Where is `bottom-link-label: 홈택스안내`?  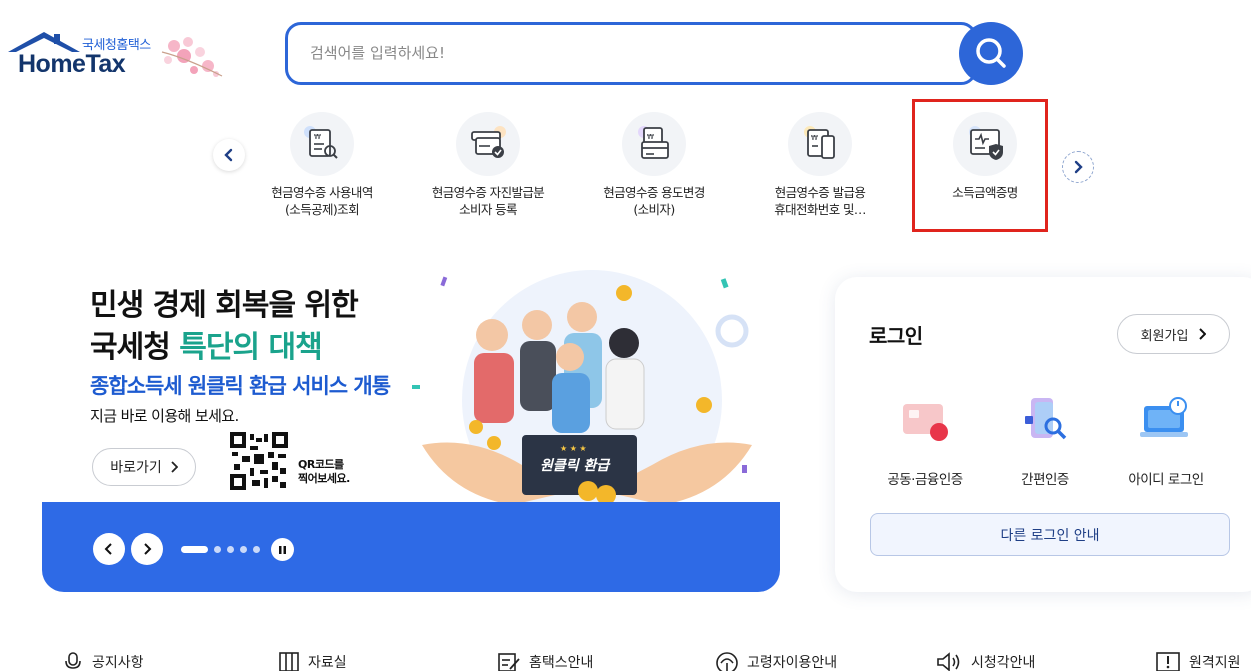 bottom-link-label: 홈택스안내 is located at coordinates (561, 663).